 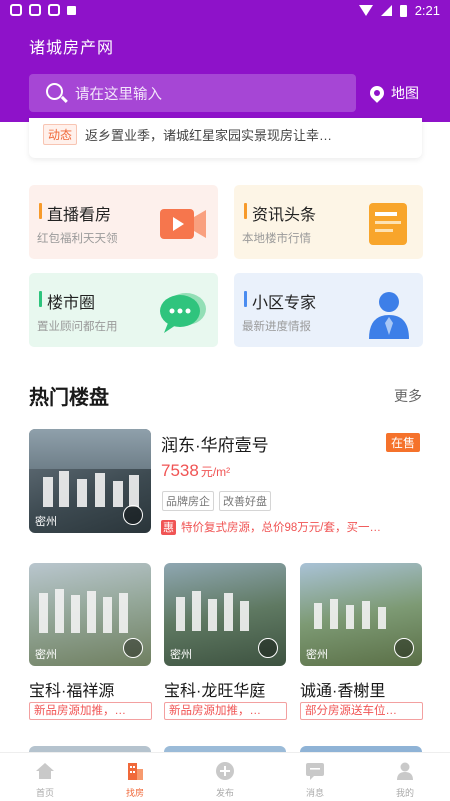 What do you see at coordinates (75, 213) in the screenshot?
I see `feature-title: 直播看房` at bounding box center [75, 213].